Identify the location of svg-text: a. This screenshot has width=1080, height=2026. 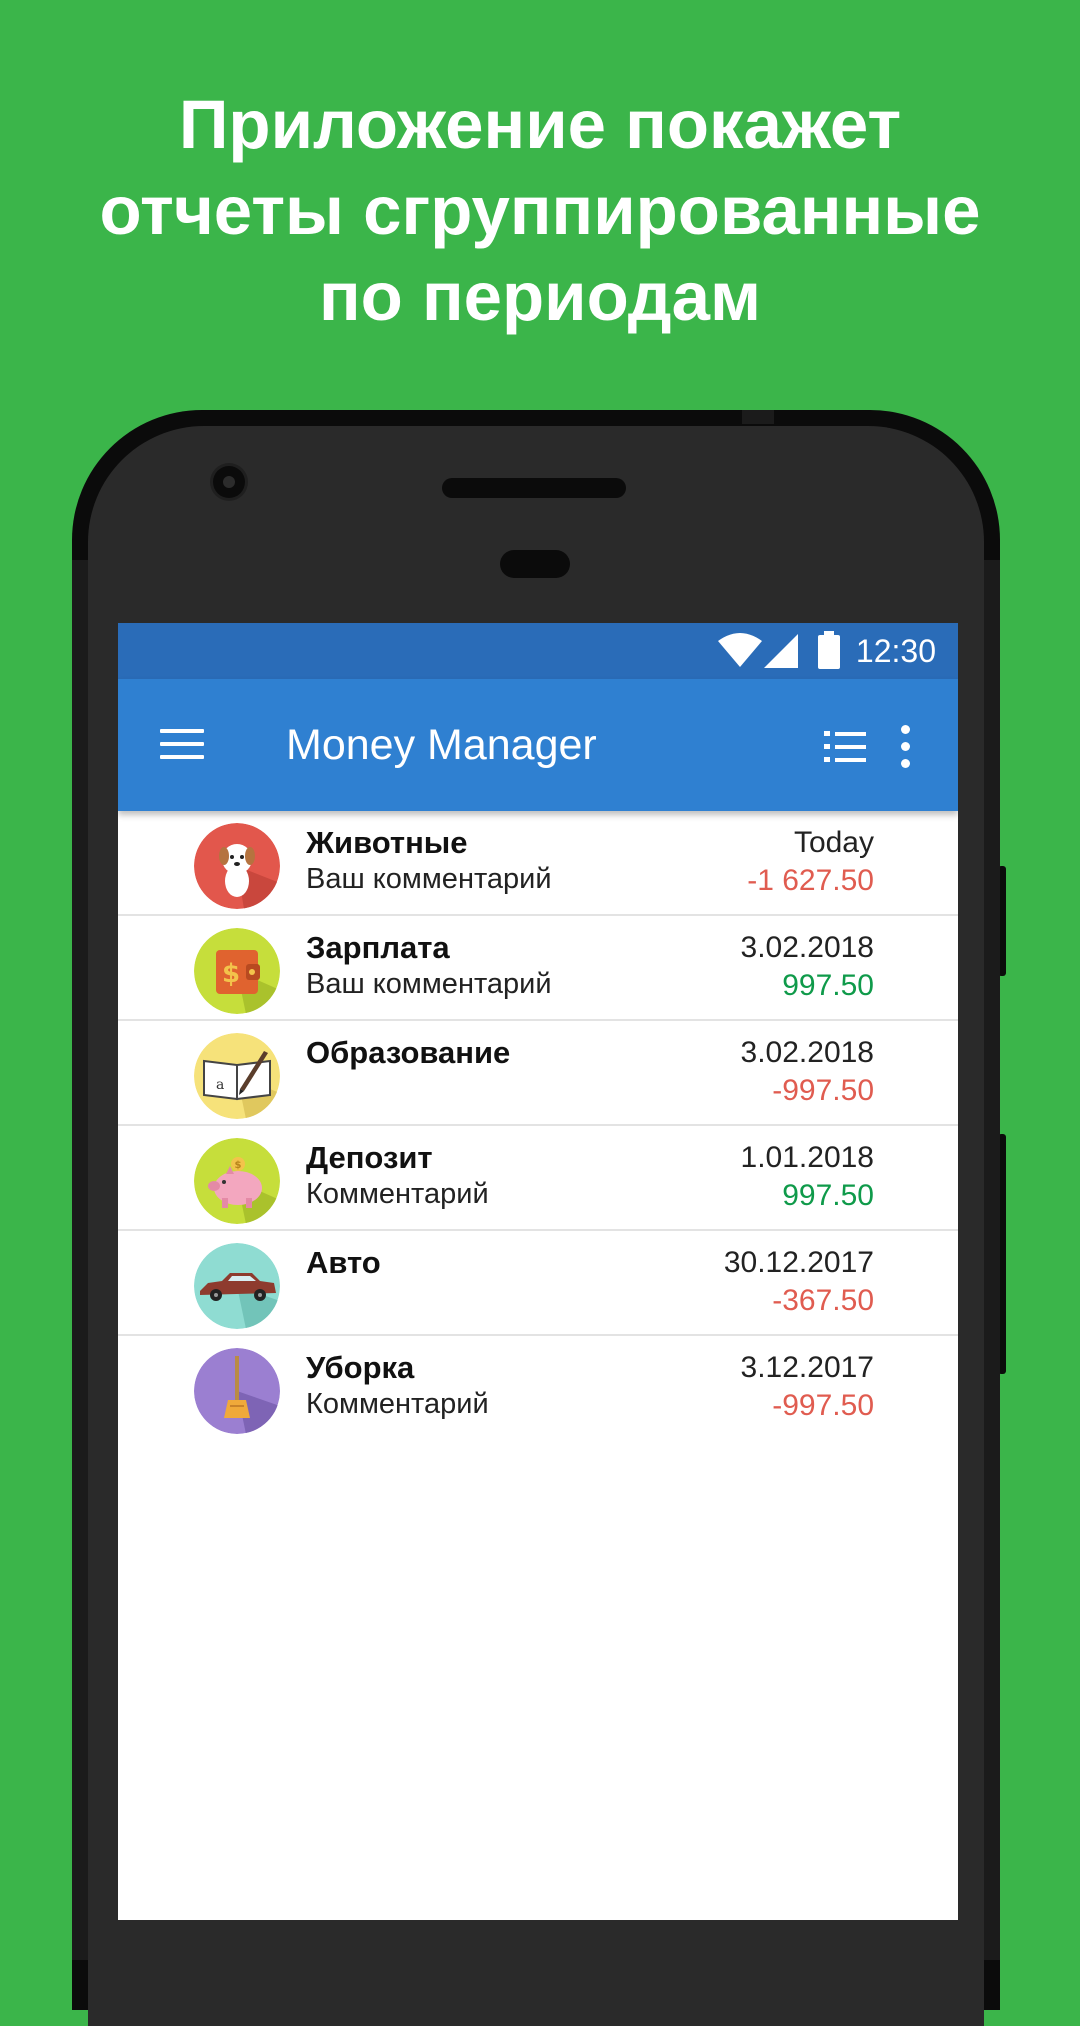
(220, 1085).